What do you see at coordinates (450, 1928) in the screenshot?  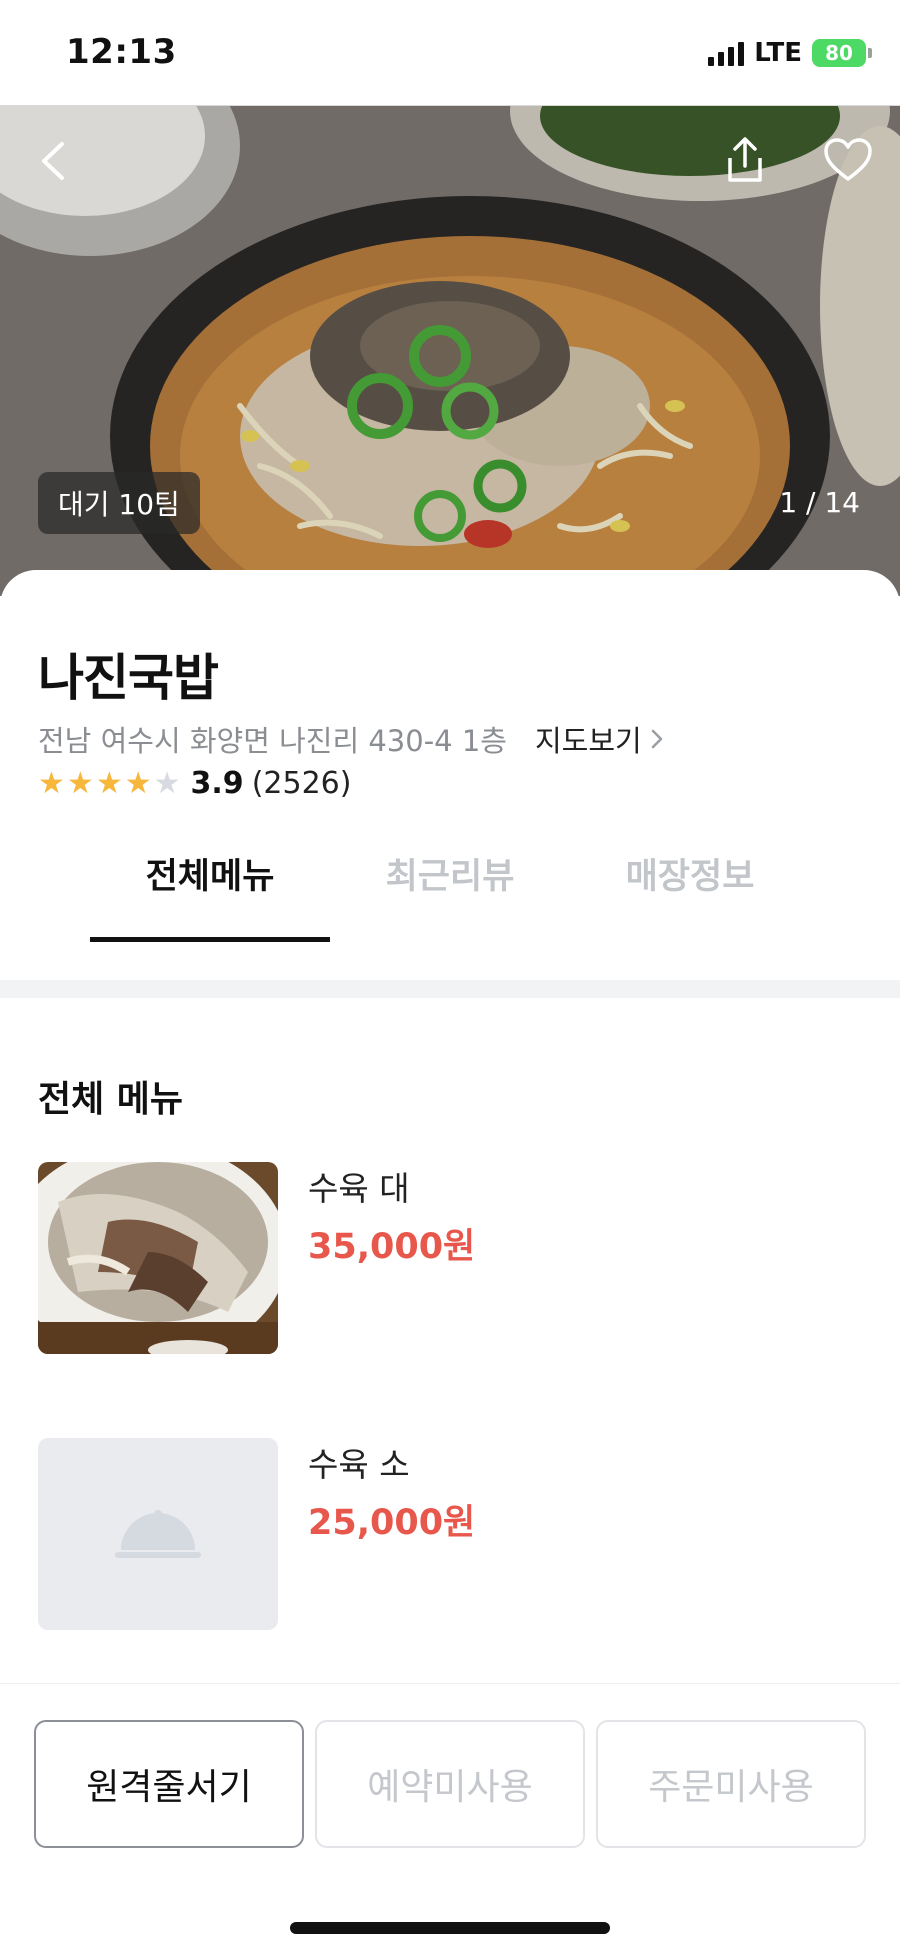 I see `home-indicator` at bounding box center [450, 1928].